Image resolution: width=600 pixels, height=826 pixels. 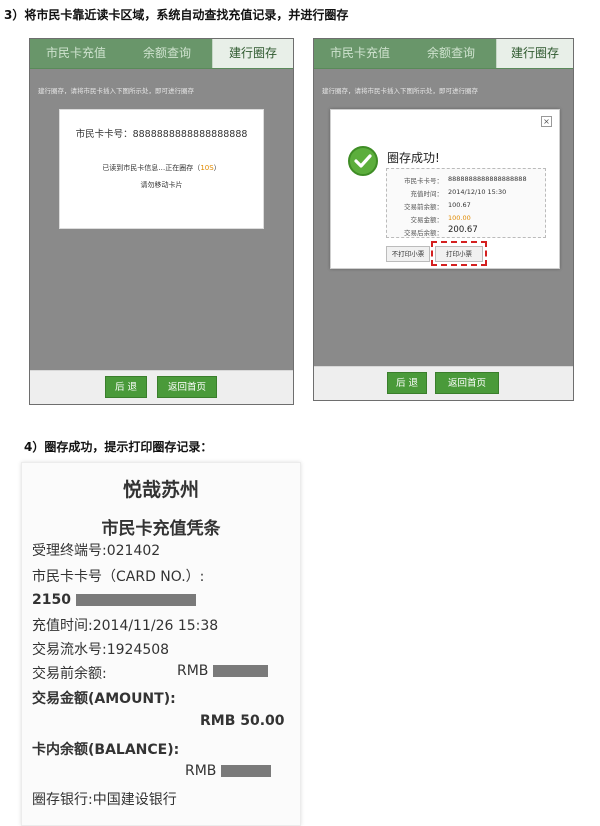 I want to click on detail-row: 市民卡卡号： 8888888888888888888, so click(x=467, y=180).